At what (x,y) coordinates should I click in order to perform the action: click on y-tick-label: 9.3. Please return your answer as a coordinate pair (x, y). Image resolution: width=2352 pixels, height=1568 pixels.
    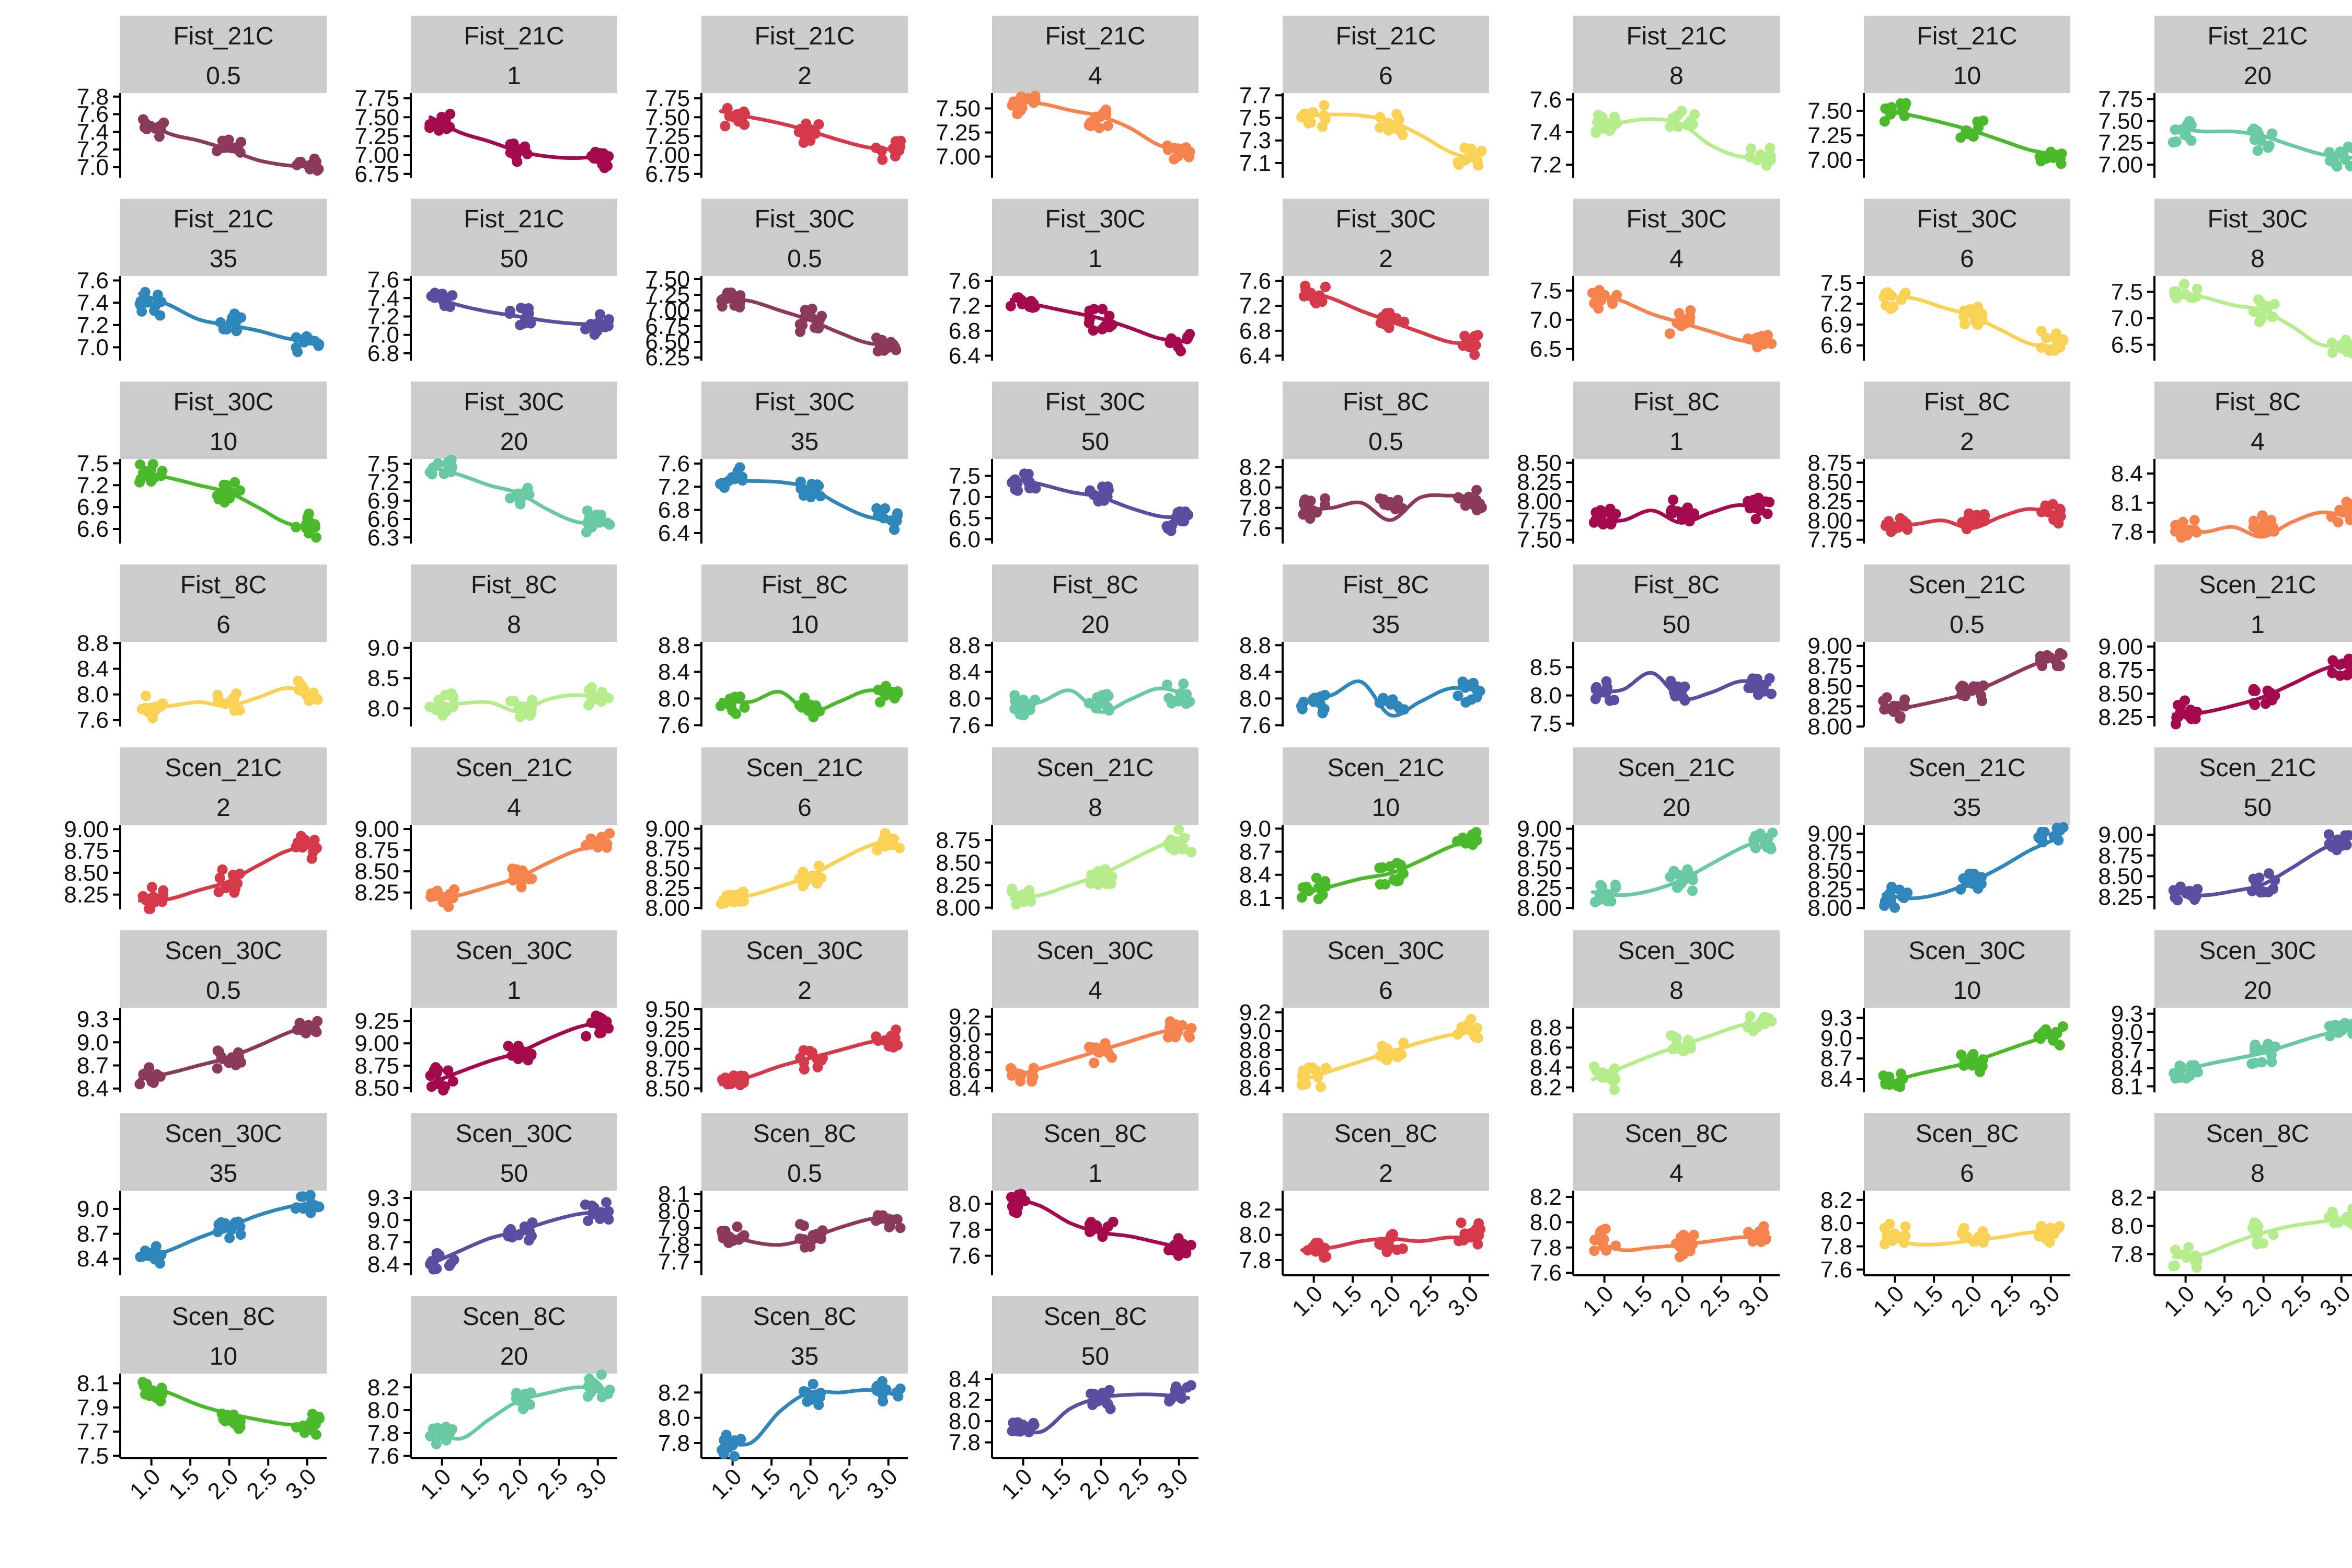
    Looking at the image, I should click on (93, 1019).